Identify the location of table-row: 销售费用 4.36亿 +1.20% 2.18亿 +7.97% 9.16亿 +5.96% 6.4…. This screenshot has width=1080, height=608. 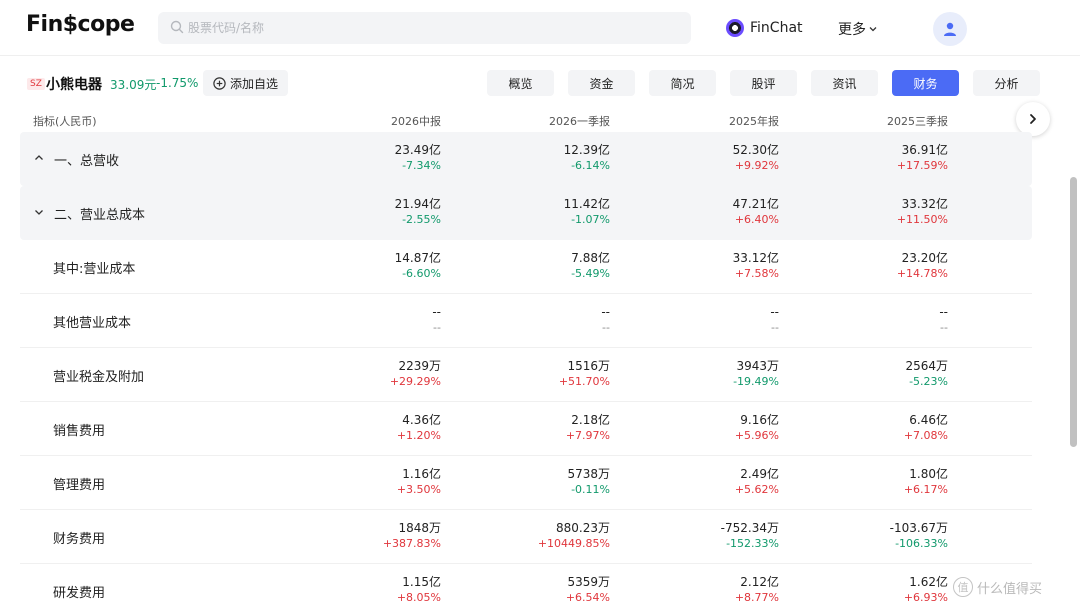
(526, 429).